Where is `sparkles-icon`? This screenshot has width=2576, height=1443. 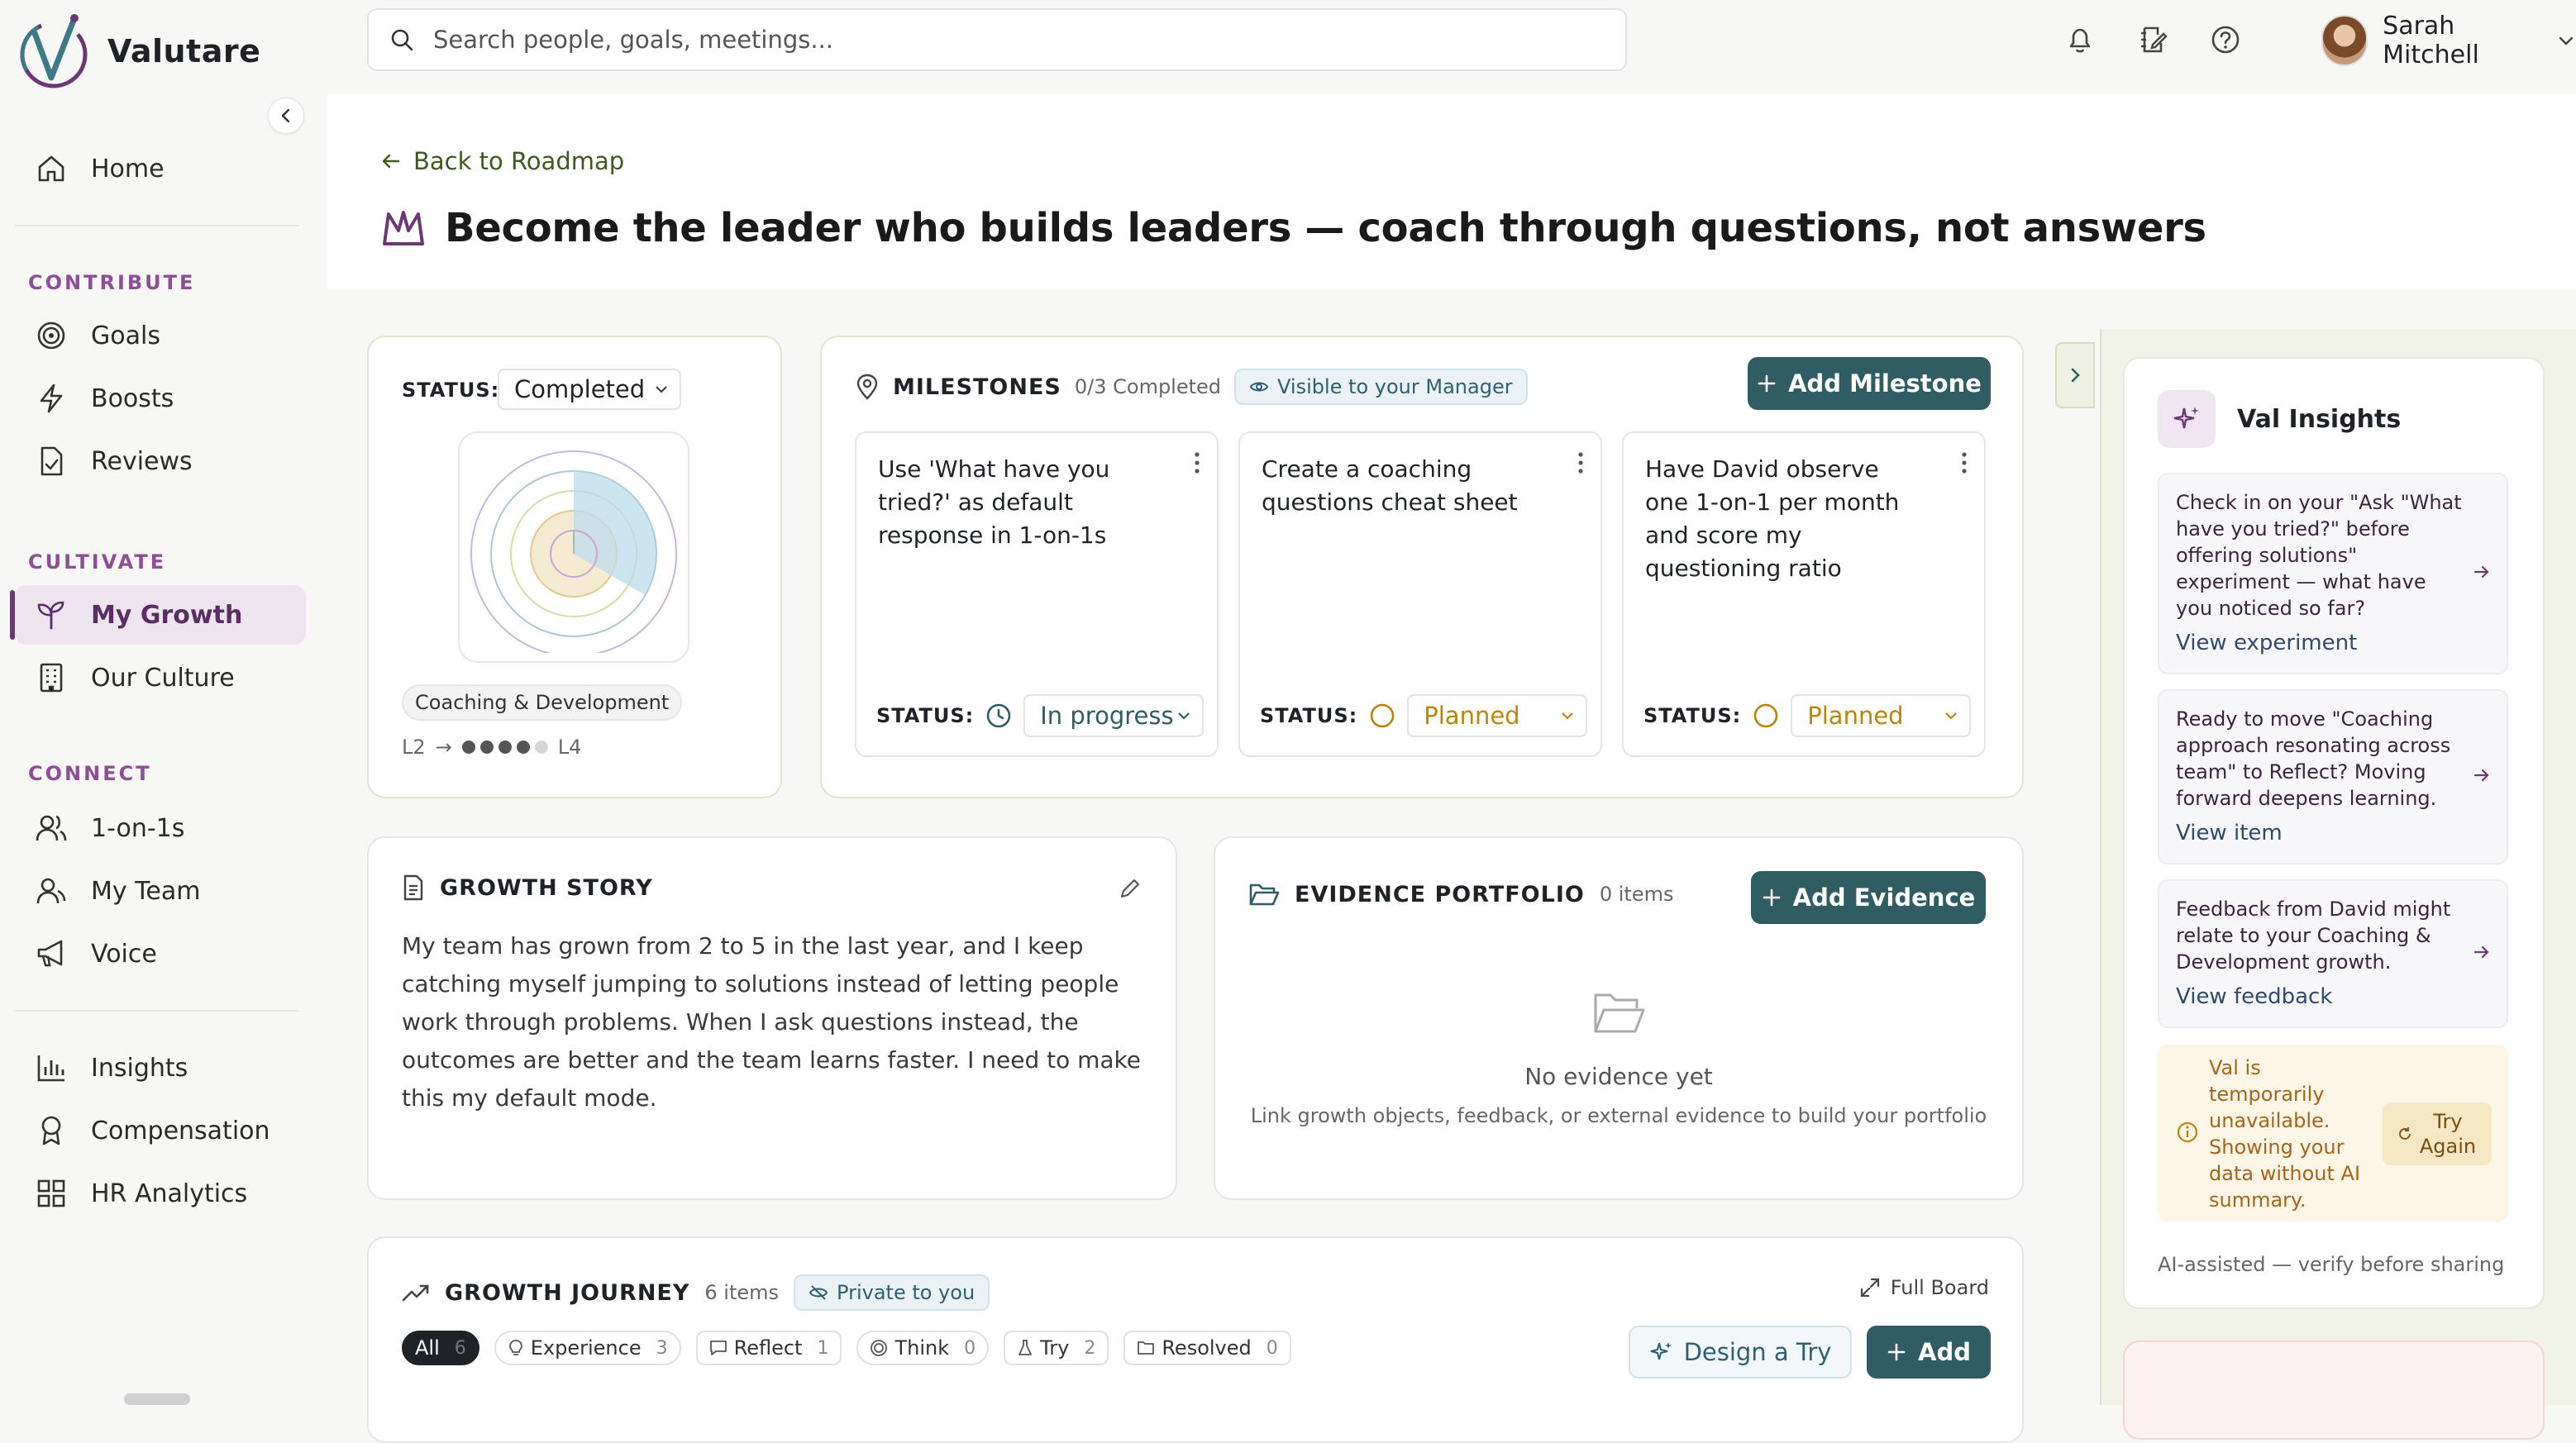 sparkles-icon is located at coordinates (1661, 1352).